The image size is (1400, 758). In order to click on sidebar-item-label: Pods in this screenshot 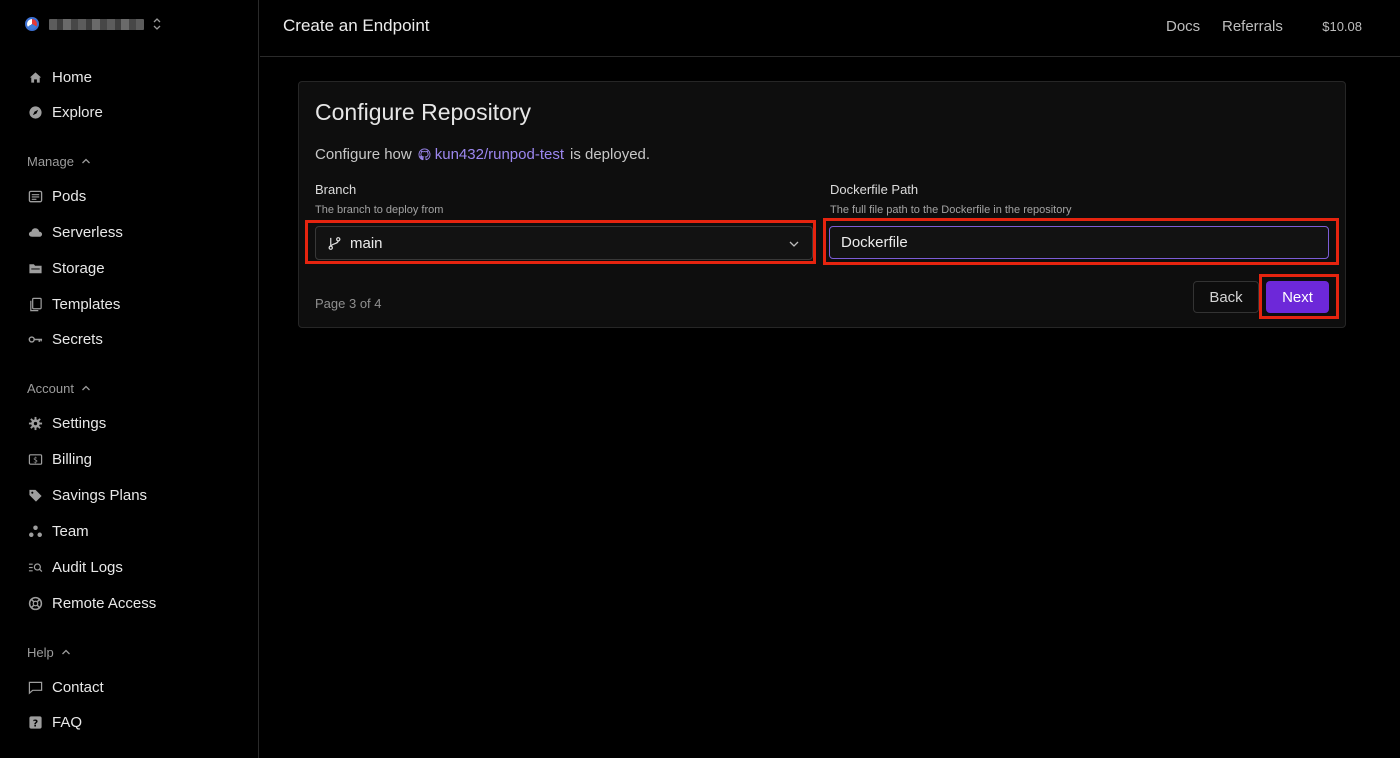, I will do `click(69, 196)`.